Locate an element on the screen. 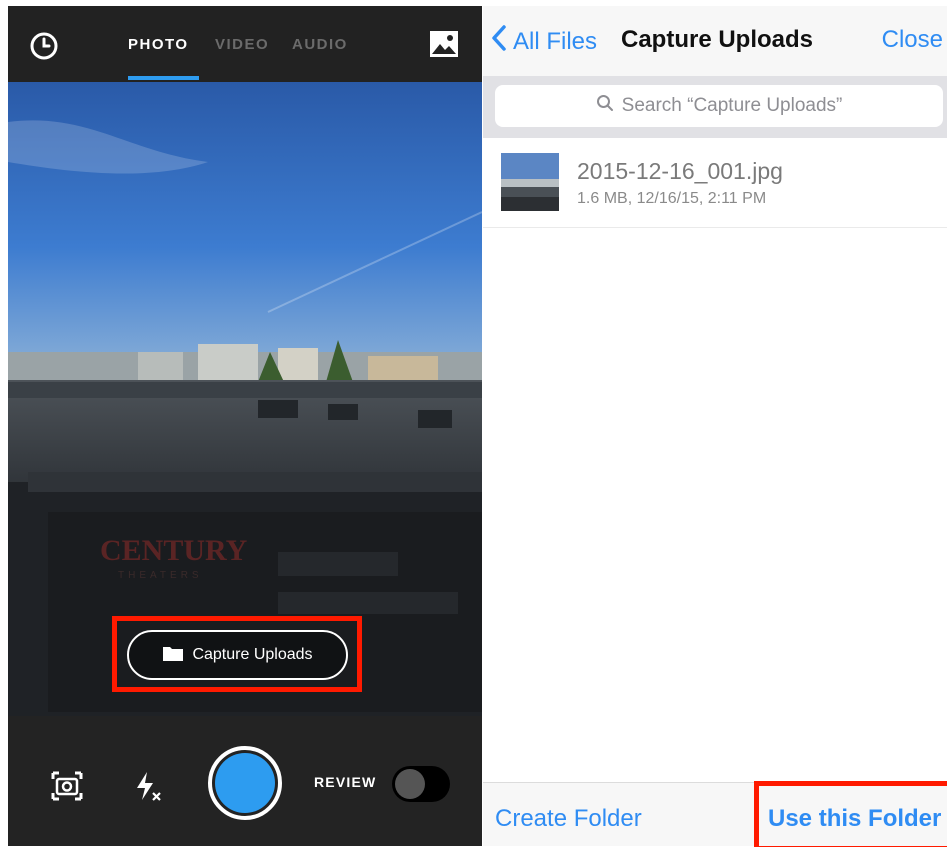 Image resolution: width=947 pixels, height=847 pixels. back-button-label: All Files is located at coordinates (555, 41).